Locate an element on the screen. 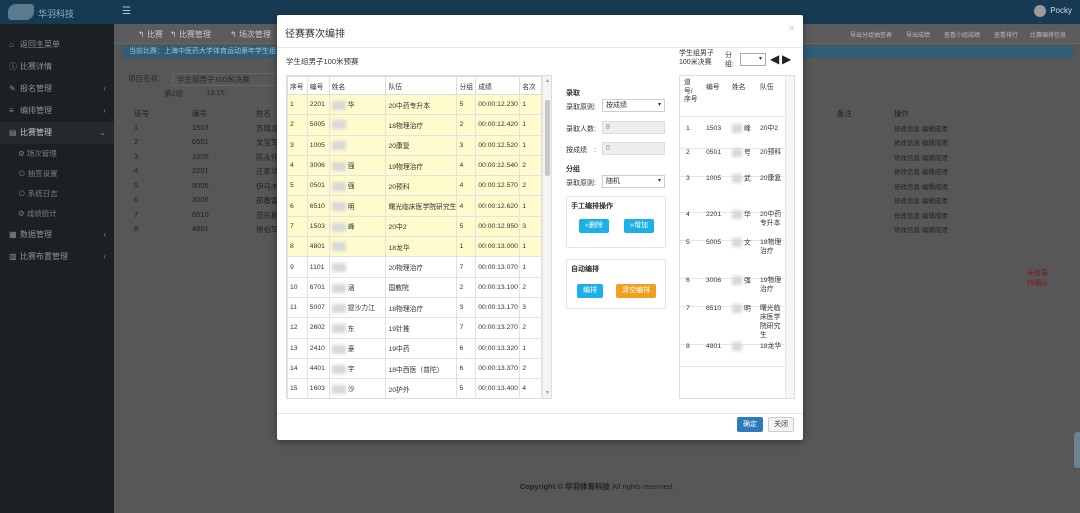 The image size is (1080, 513). app-logo: 华羽科技 is located at coordinates (61, 12).